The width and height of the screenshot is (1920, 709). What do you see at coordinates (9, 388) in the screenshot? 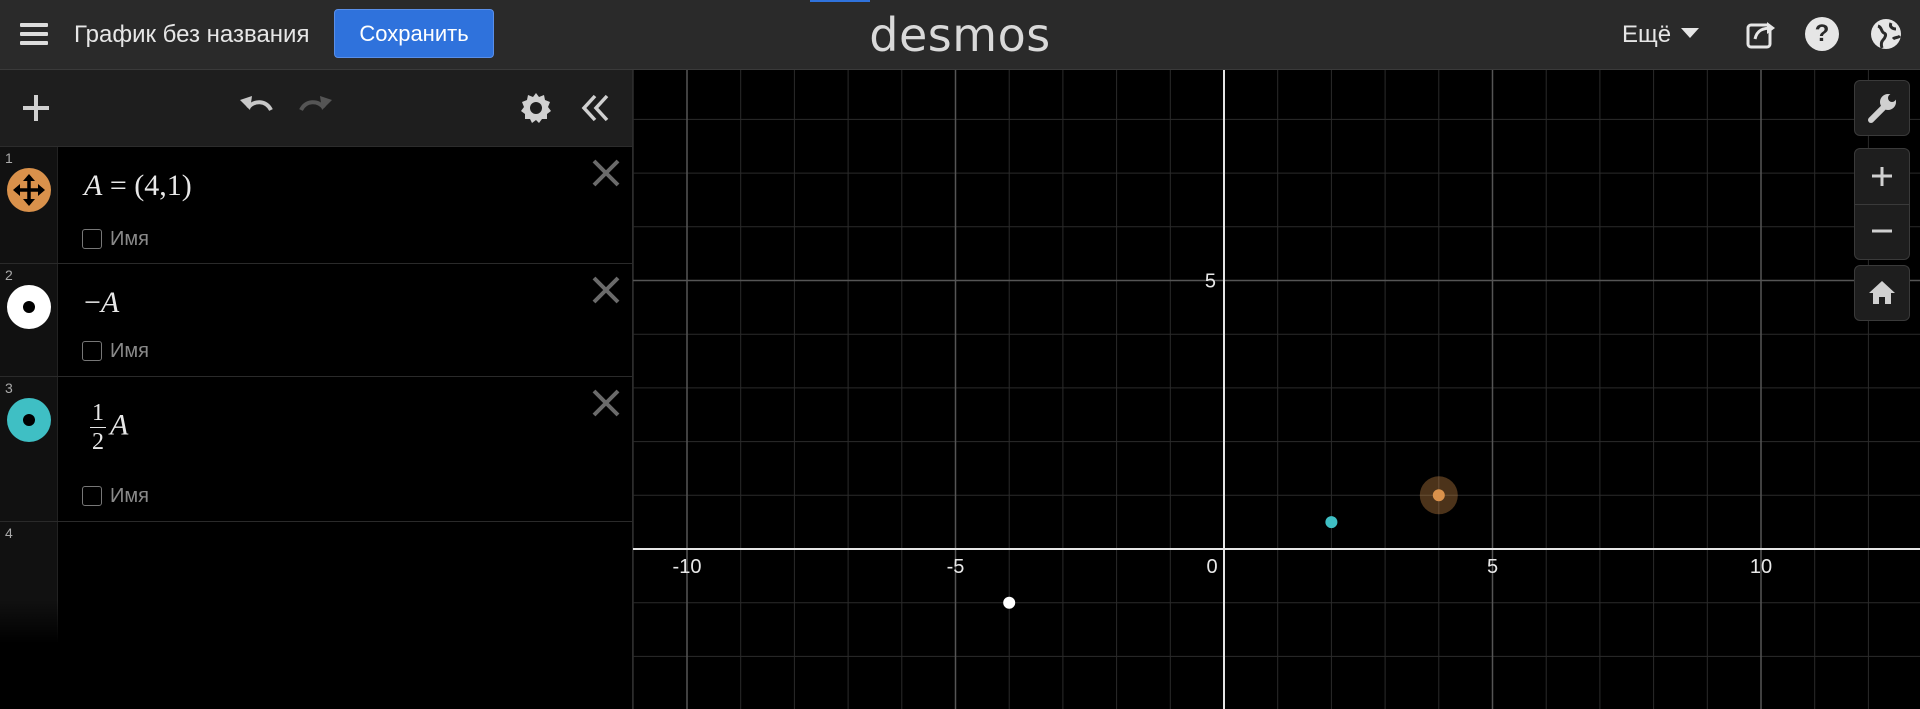
I see `row-number: 3` at bounding box center [9, 388].